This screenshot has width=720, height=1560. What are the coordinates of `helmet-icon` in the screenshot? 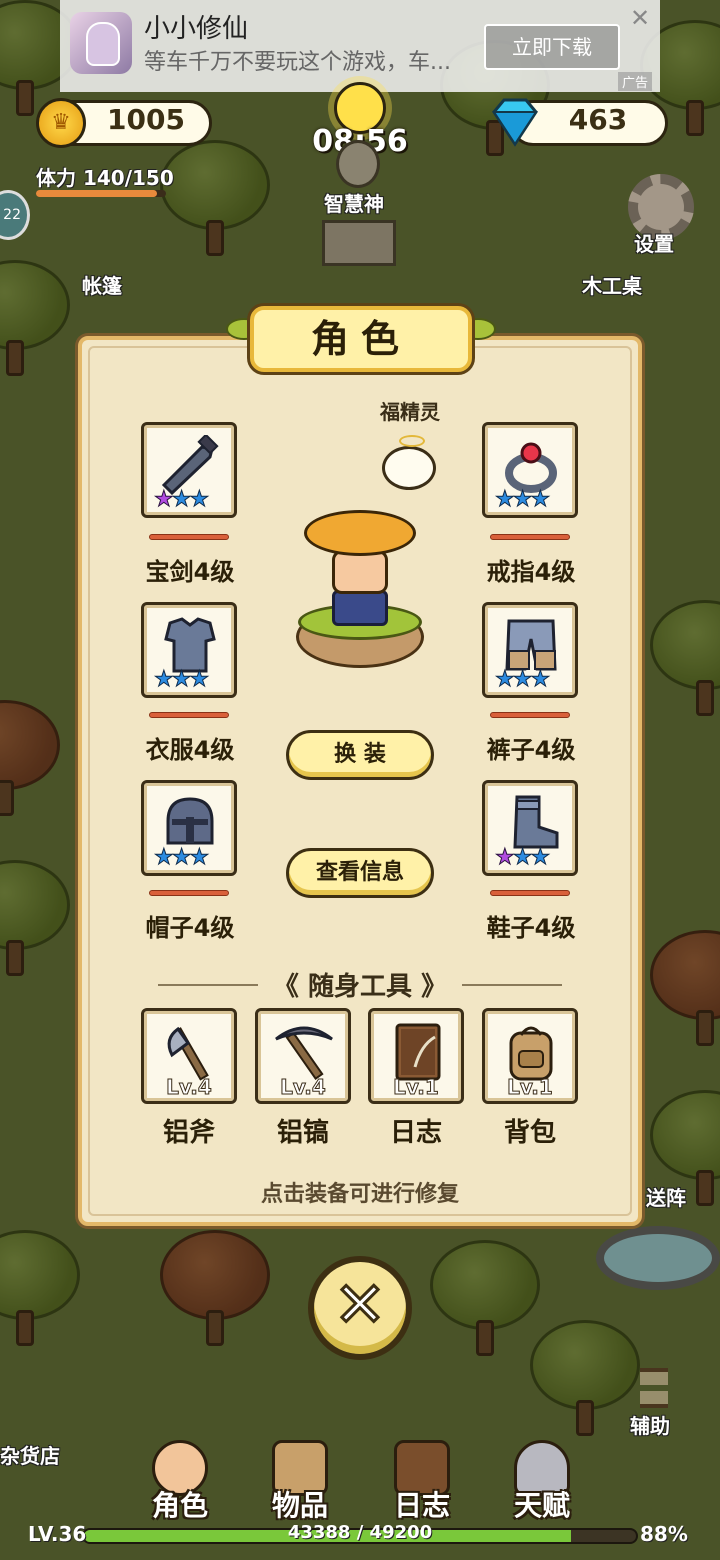 It's located at (190, 821).